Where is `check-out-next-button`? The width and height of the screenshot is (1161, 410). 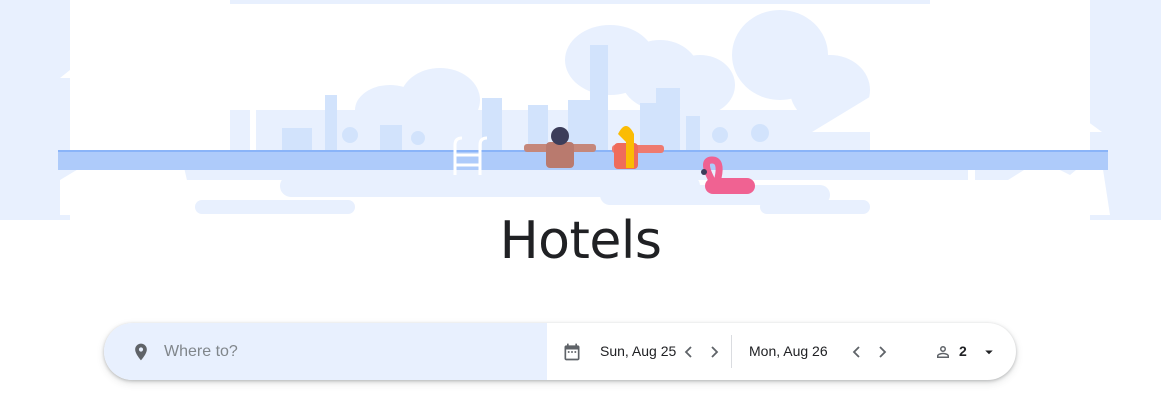
check-out-next-button is located at coordinates (882, 352).